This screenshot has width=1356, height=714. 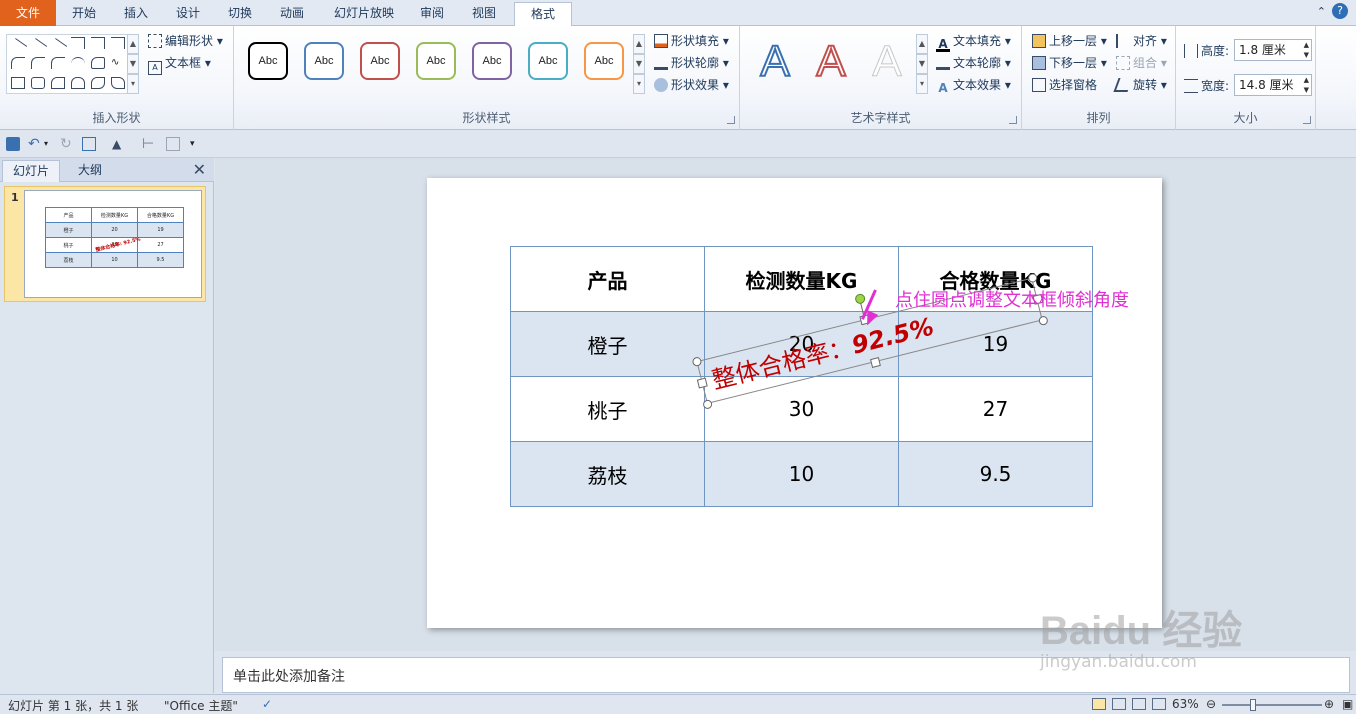 I want to click on tab-insert: 插入, so click(x=136, y=14).